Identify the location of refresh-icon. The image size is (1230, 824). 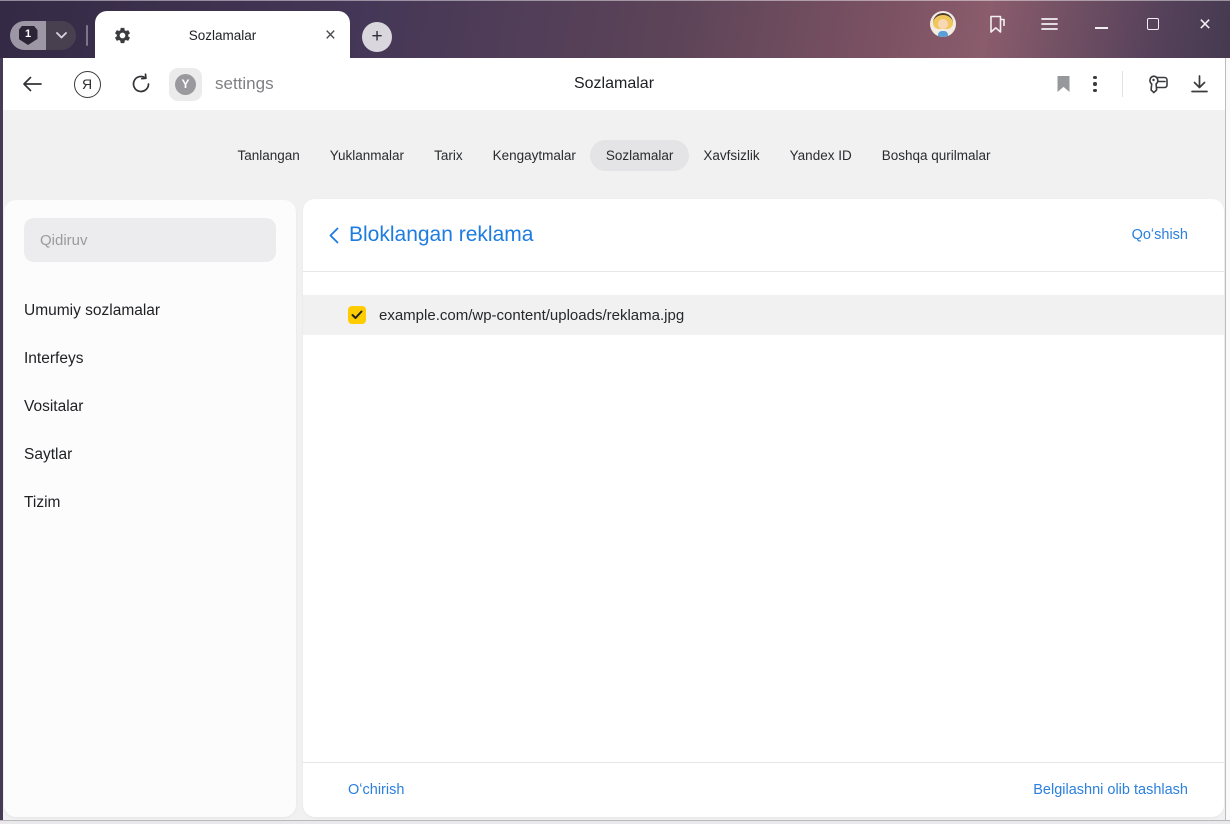
(141, 84).